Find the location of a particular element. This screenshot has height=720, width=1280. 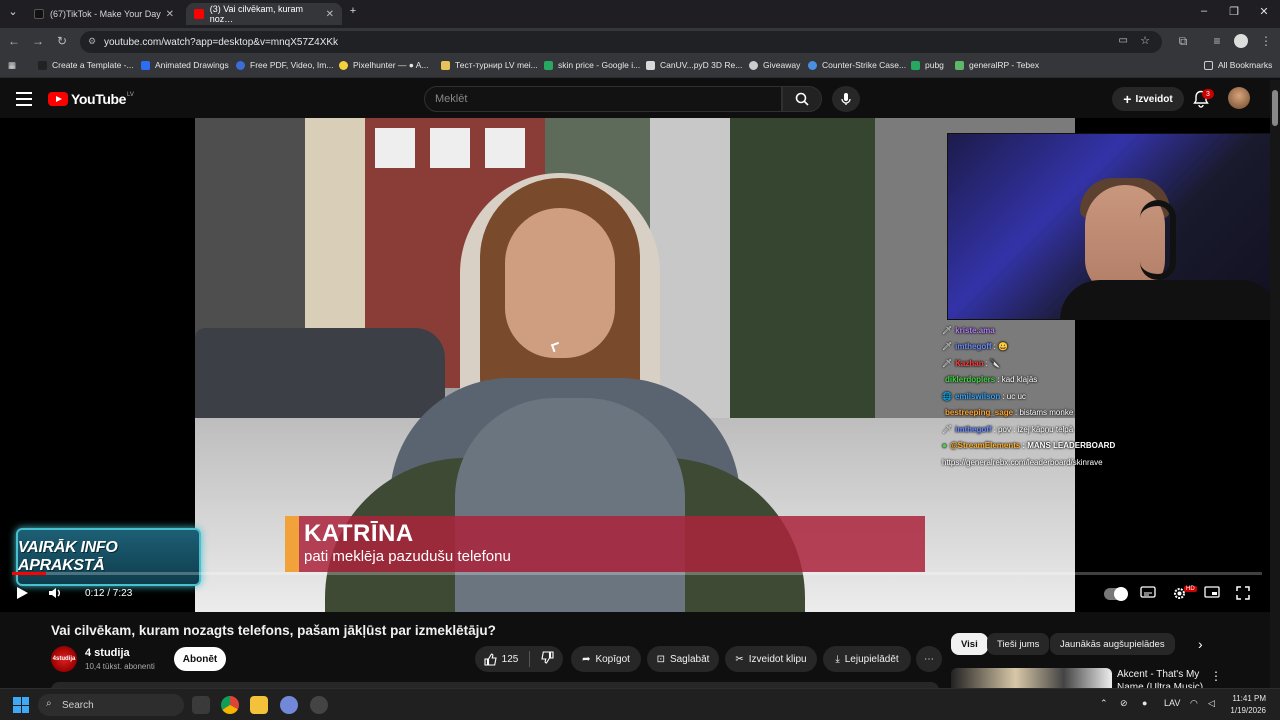

windows-start-icon is located at coordinates (21, 705).